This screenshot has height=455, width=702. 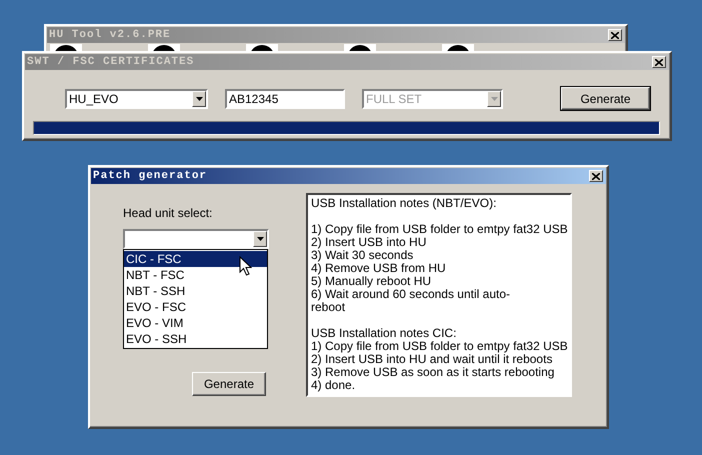 What do you see at coordinates (196, 239) in the screenshot?
I see `dropdown` at bounding box center [196, 239].